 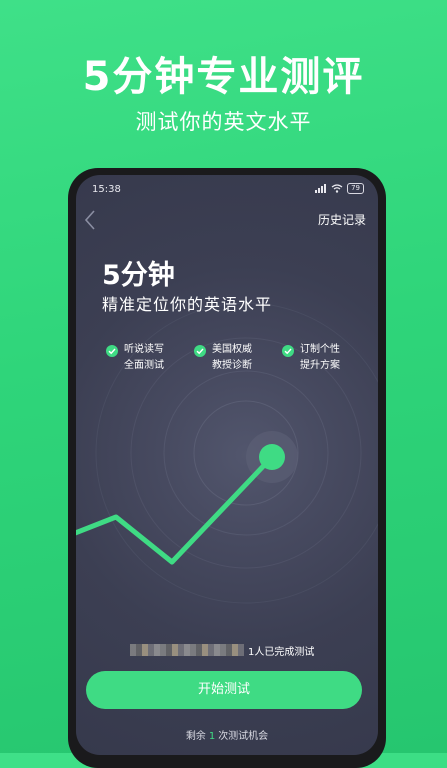 I want to click on remaining-count: 1, so click(x=212, y=736).